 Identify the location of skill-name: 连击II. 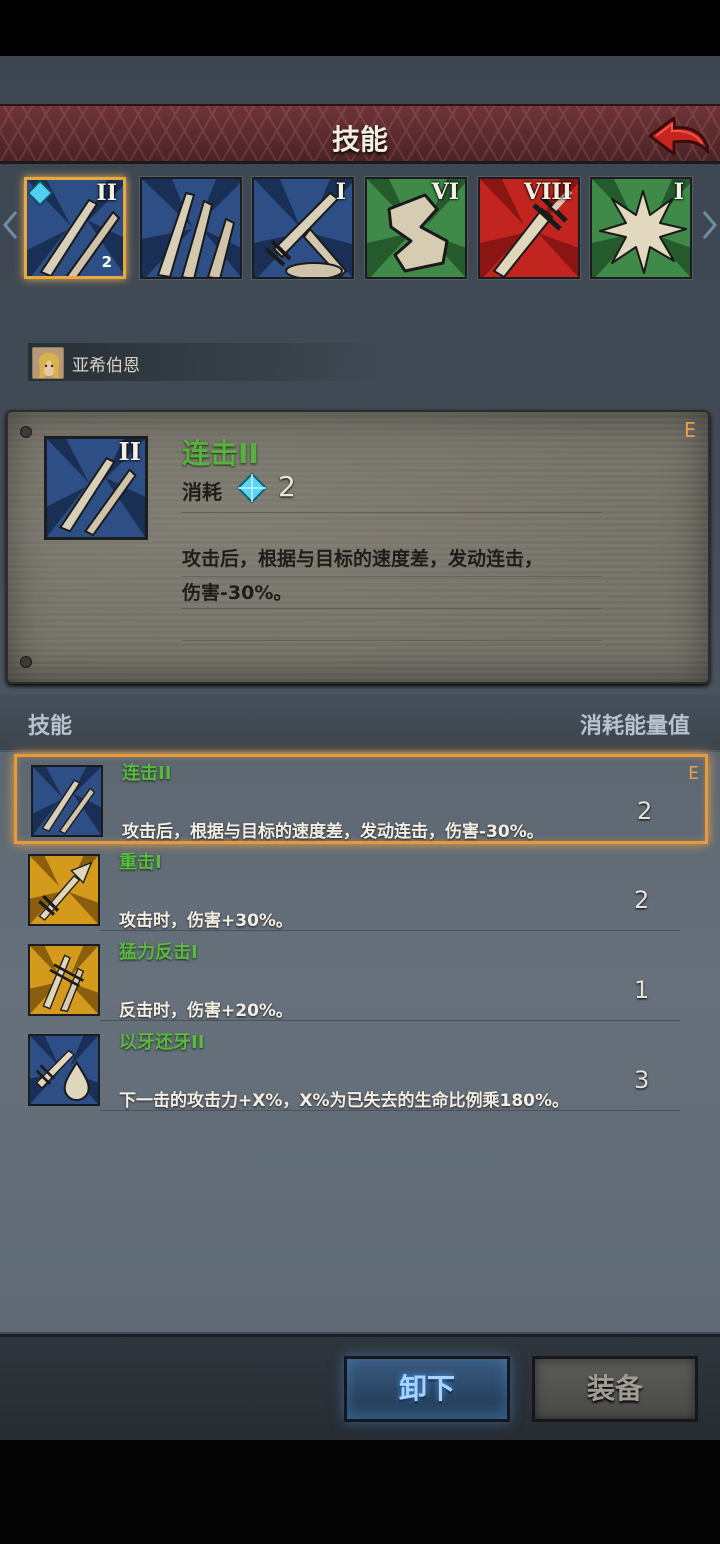
(147, 773).